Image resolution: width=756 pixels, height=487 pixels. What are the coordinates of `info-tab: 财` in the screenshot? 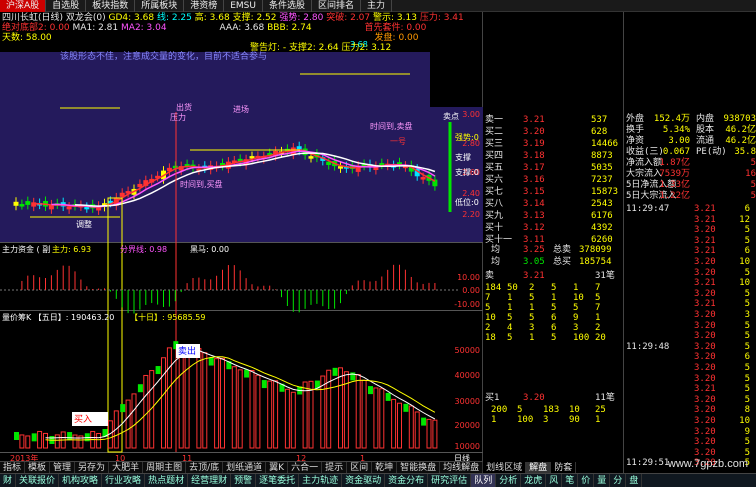 It's located at (8, 480).